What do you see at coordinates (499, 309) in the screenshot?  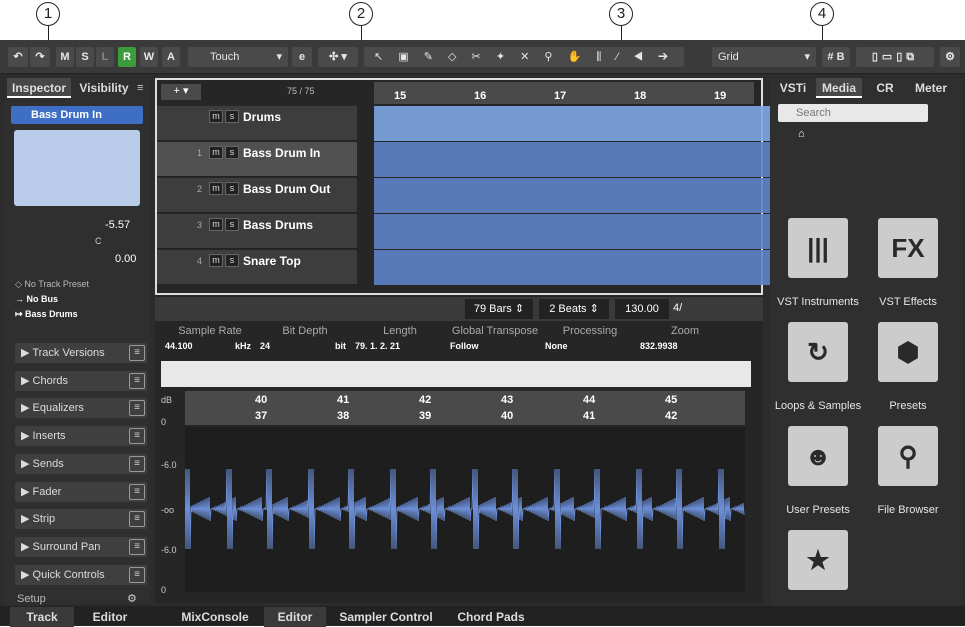 I see `bars-field: 79 Bars ⇕` at bounding box center [499, 309].